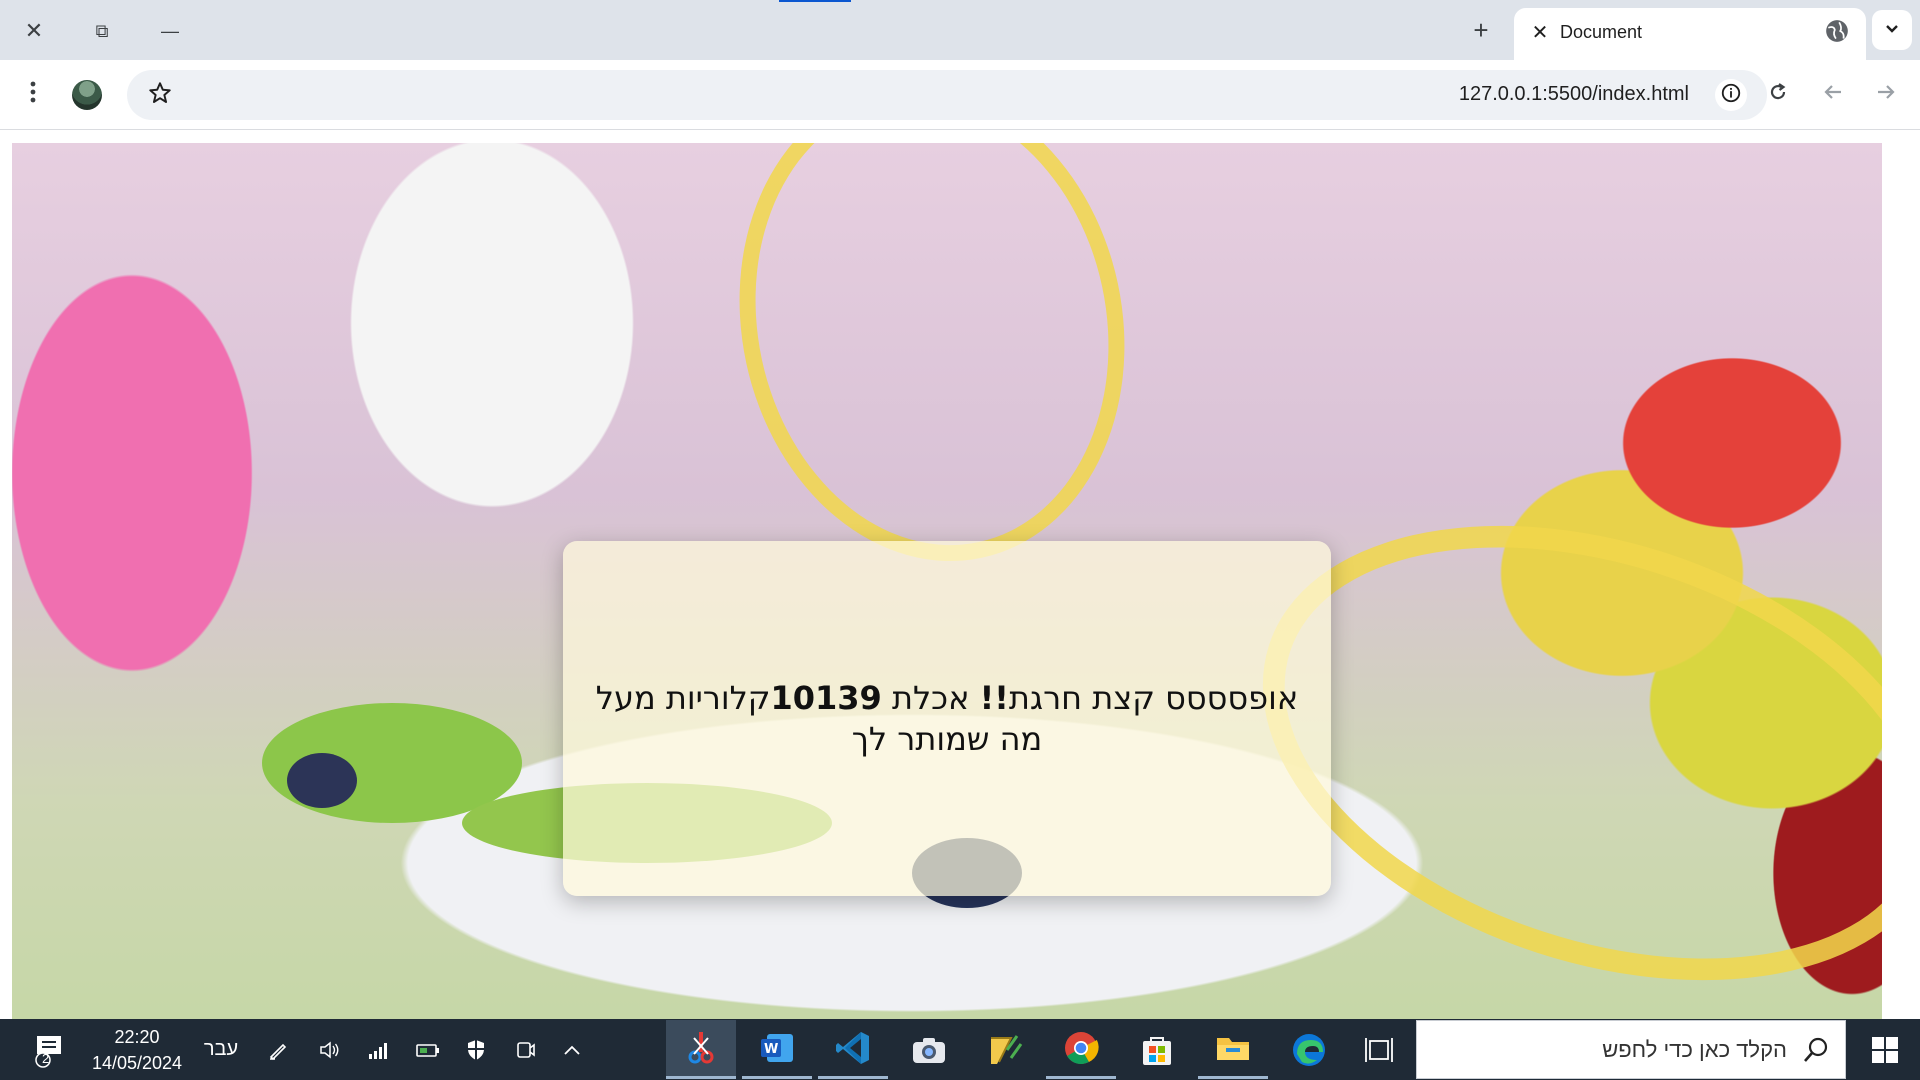  Describe the element at coordinates (1816, 1050) in the screenshot. I see `search-icon` at that location.